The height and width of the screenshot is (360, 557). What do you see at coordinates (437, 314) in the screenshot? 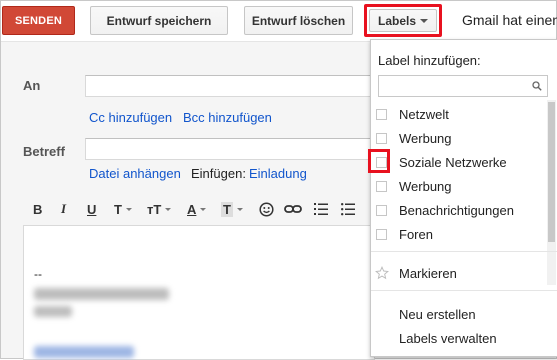
I see `create-new-label-text: Neu erstellen` at bounding box center [437, 314].